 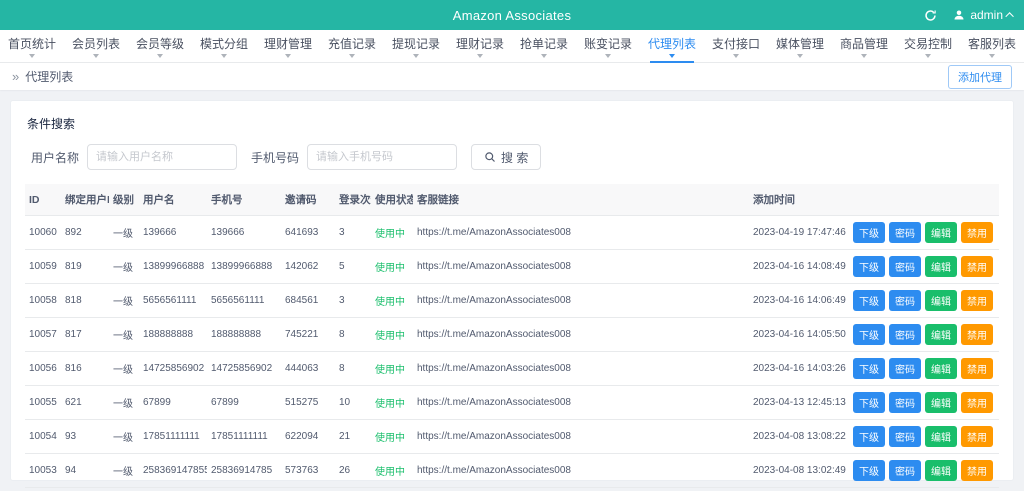 I want to click on nav-item-支付接口: 支付接口, so click(x=736, y=46).